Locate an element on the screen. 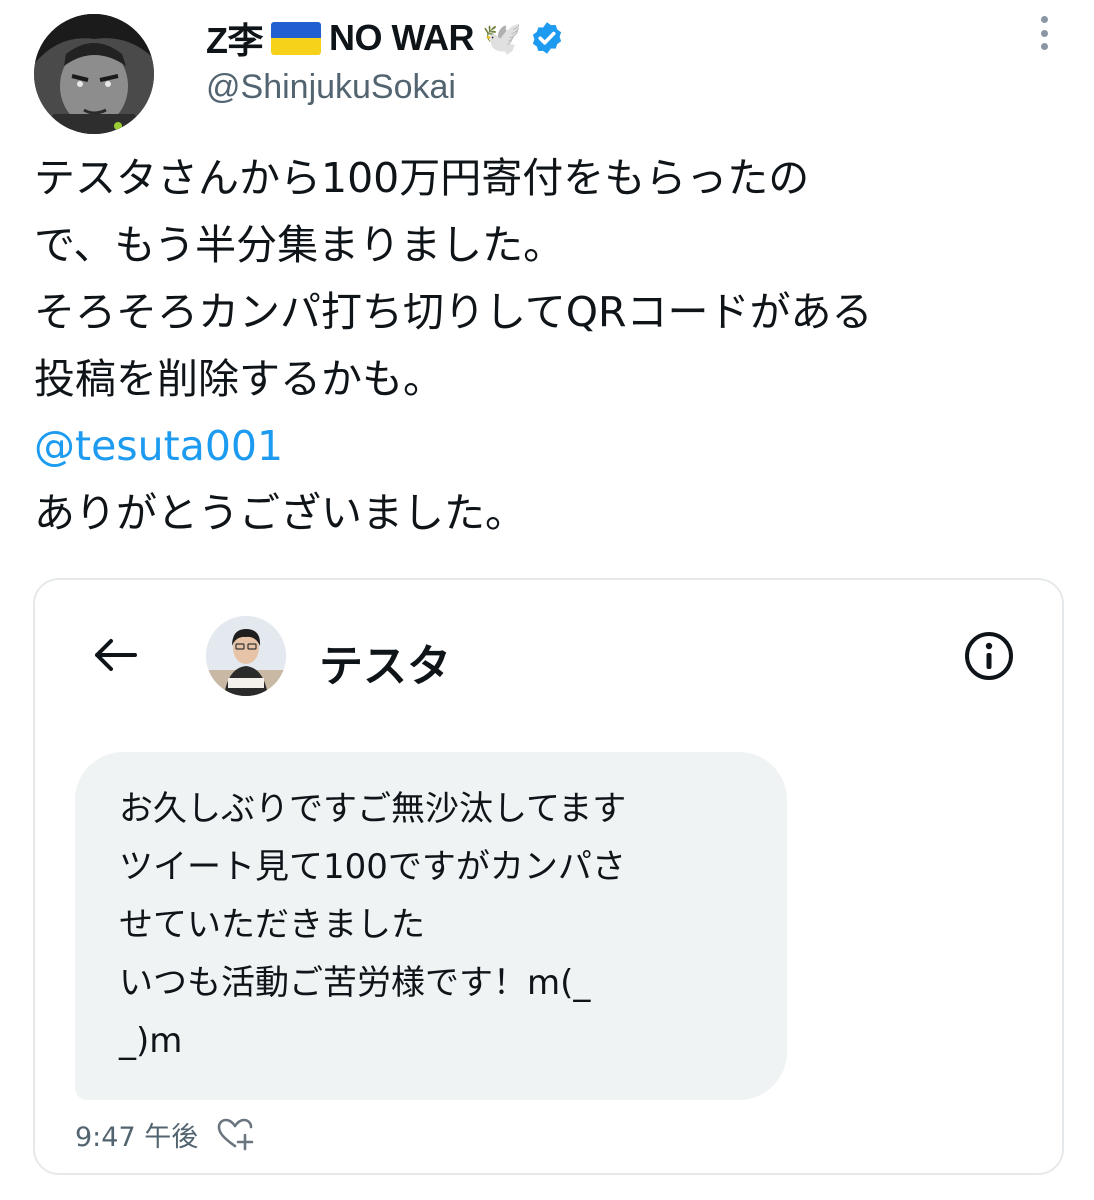 The image size is (1094, 1200). message-line: _)m is located at coordinates (151, 1041).